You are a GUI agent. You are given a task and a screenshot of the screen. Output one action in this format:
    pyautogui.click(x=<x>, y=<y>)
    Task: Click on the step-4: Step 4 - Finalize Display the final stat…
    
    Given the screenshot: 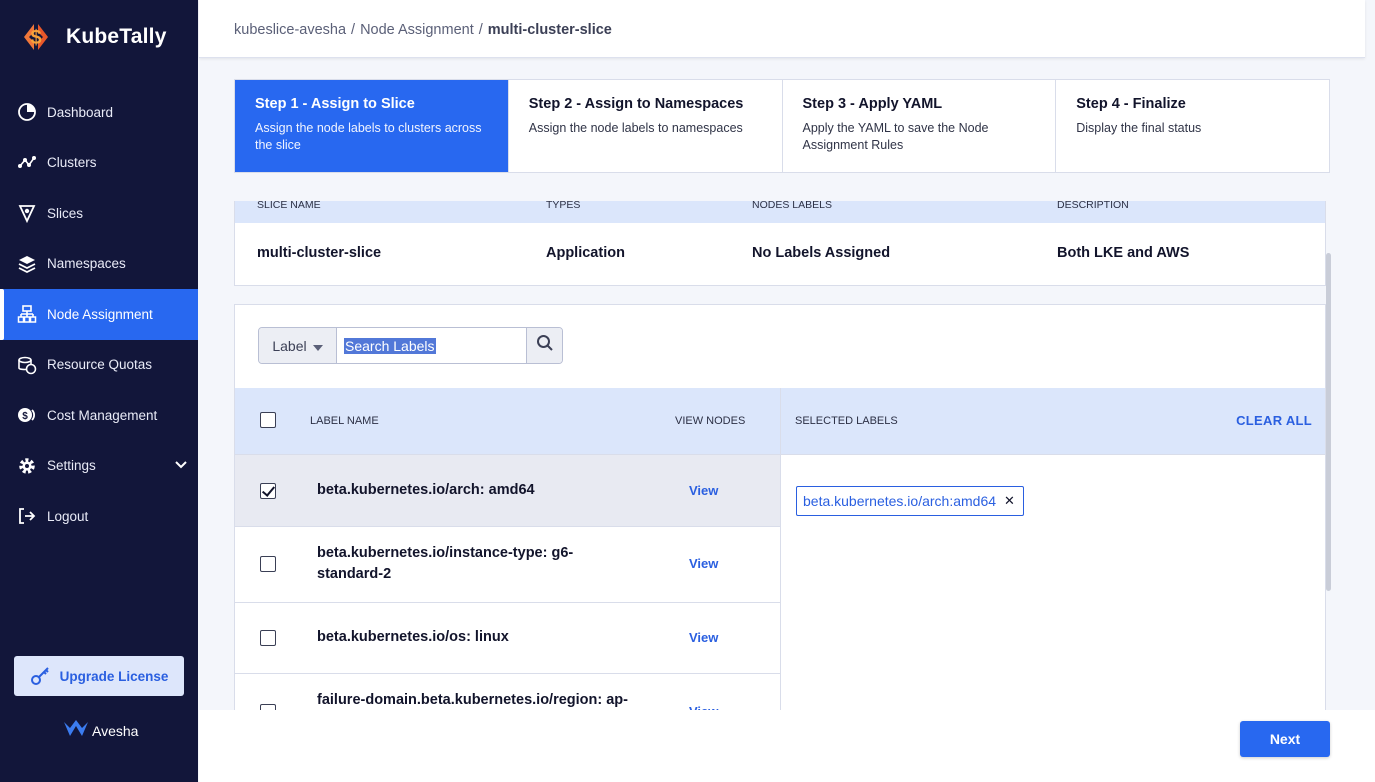 What is the action you would take?
    pyautogui.click(x=1192, y=126)
    